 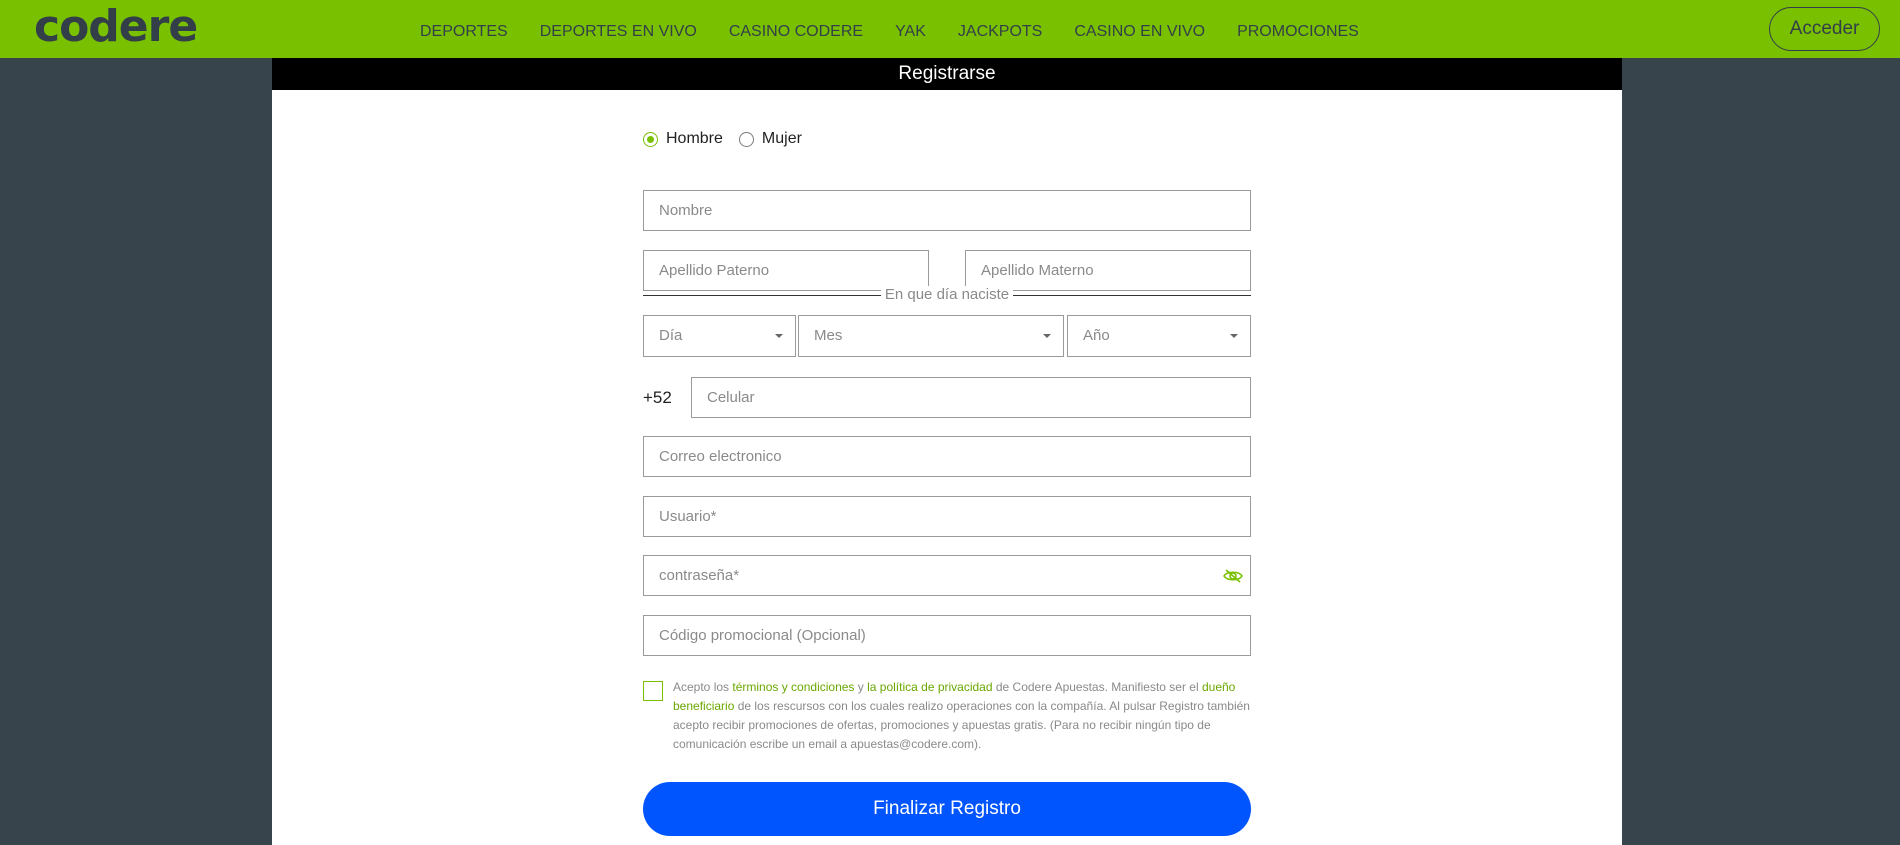 What do you see at coordinates (947, 516) in the screenshot?
I see `username-input: Usuario*` at bounding box center [947, 516].